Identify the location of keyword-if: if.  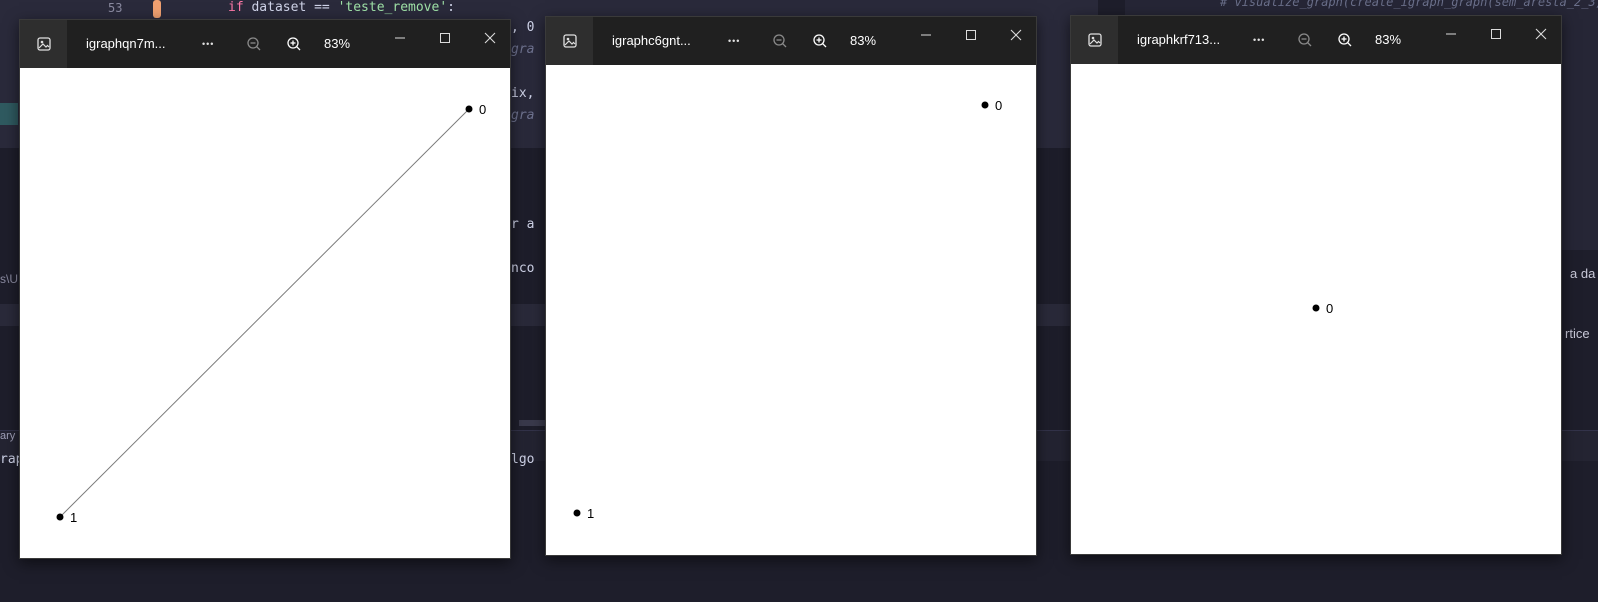
(236, 7).